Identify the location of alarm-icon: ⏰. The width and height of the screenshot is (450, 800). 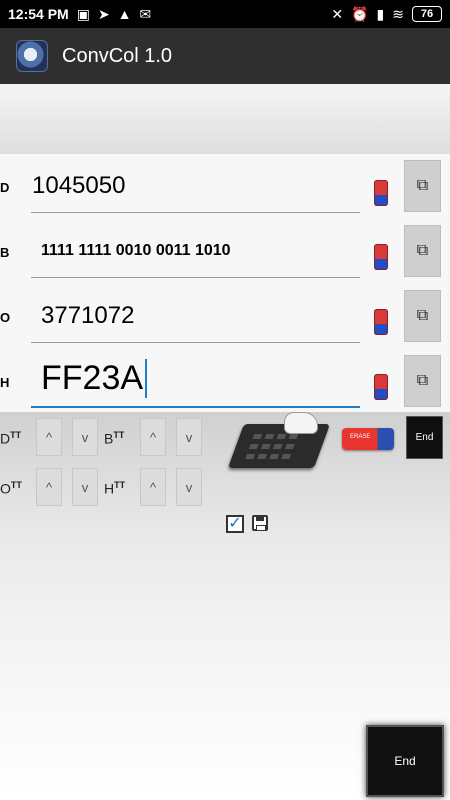
(360, 13).